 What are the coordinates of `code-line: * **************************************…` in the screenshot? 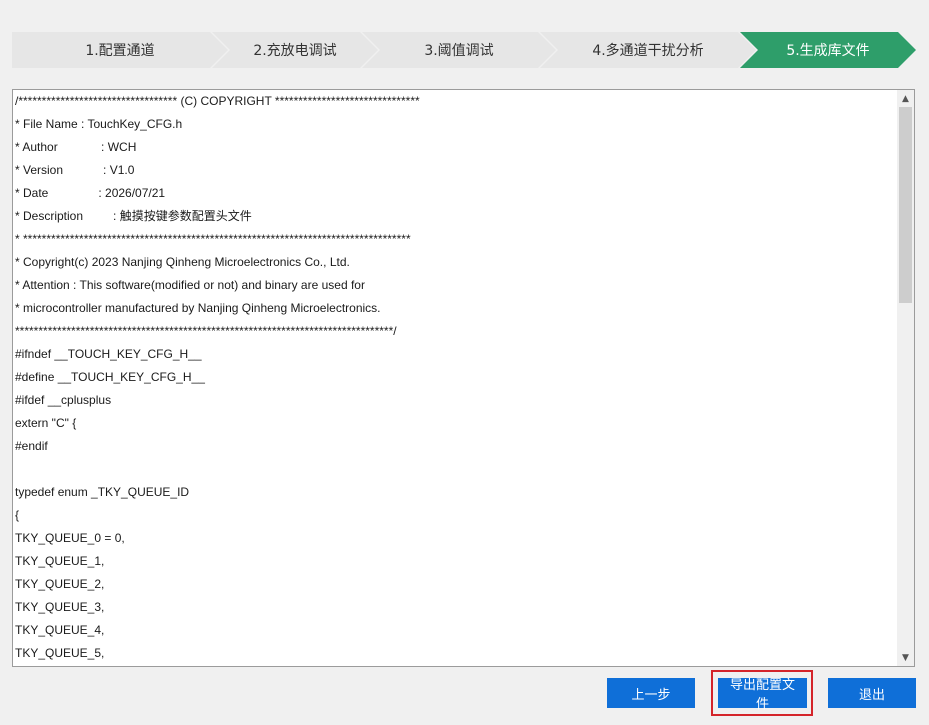 It's located at (213, 239).